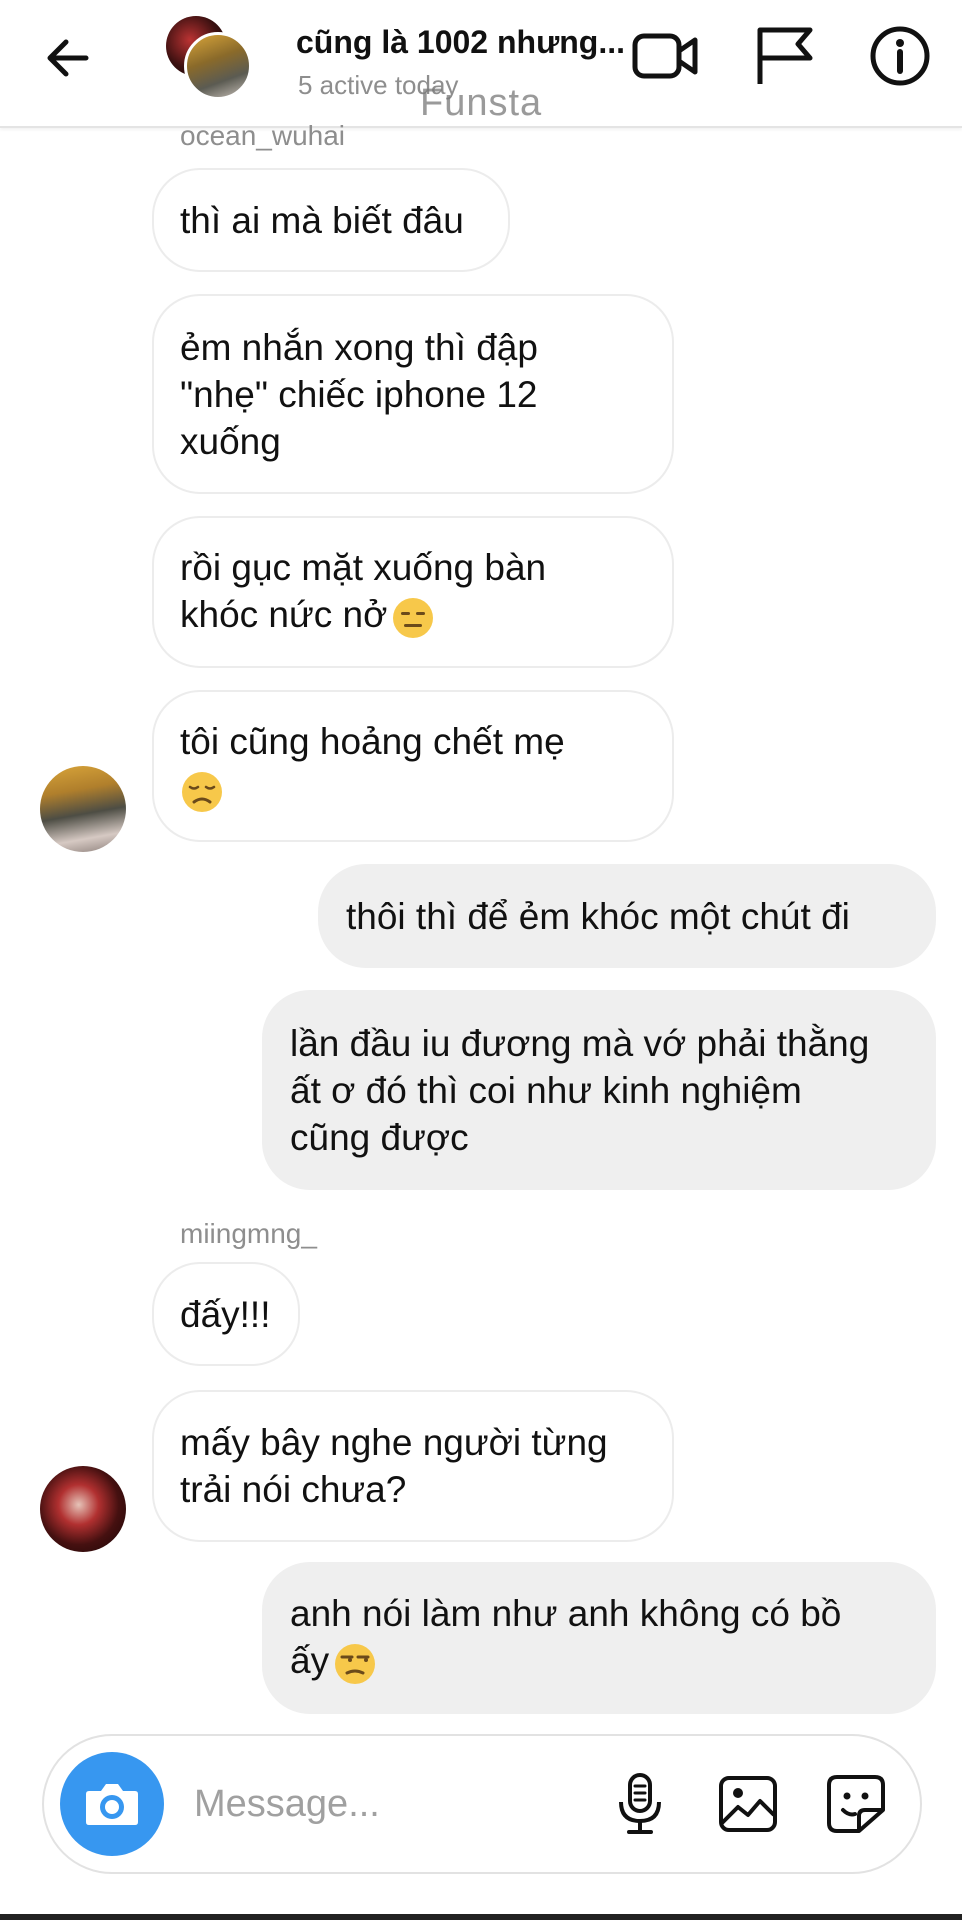 The height and width of the screenshot is (1920, 962). I want to click on unamused-face-icon, so click(355, 1663).